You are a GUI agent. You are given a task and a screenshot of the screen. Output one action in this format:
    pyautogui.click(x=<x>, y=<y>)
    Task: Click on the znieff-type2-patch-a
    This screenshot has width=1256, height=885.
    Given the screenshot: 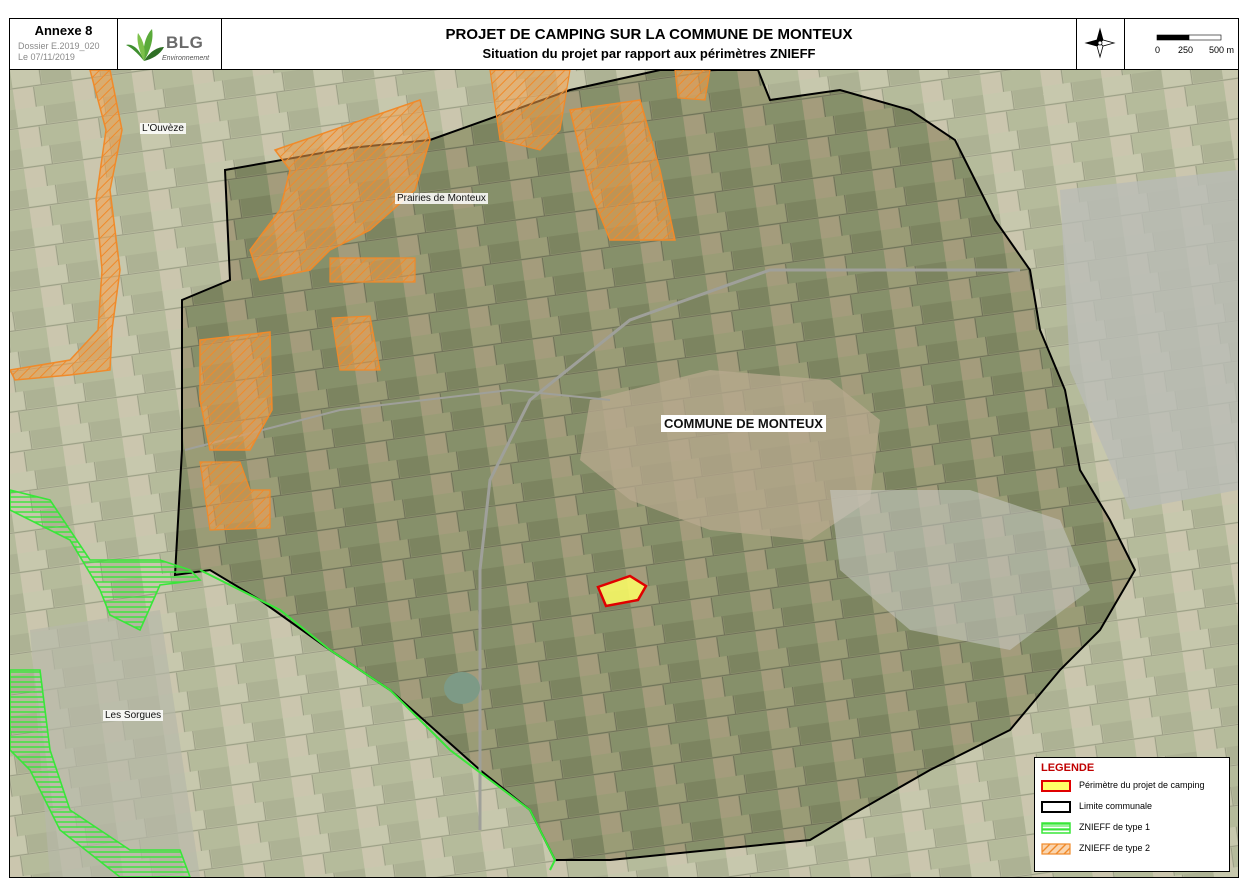 What is the action you would take?
    pyautogui.click(x=372, y=270)
    